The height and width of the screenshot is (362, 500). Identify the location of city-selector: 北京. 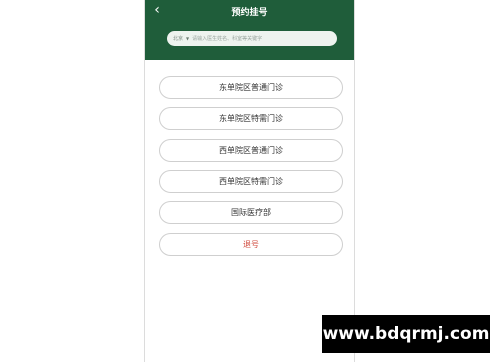
(178, 38).